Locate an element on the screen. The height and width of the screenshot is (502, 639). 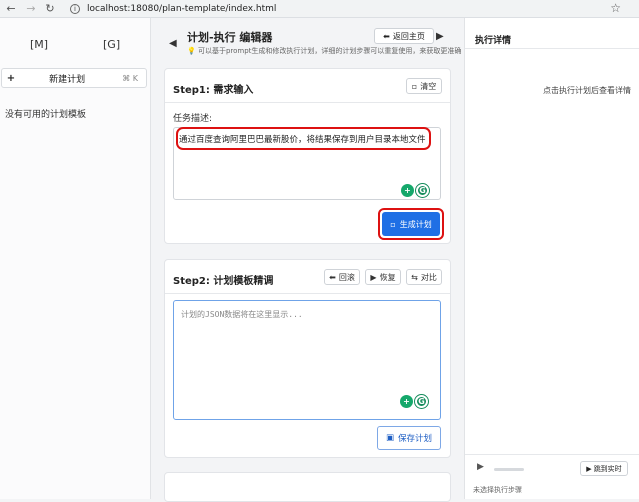
clear-label: 清空 is located at coordinates (428, 86).